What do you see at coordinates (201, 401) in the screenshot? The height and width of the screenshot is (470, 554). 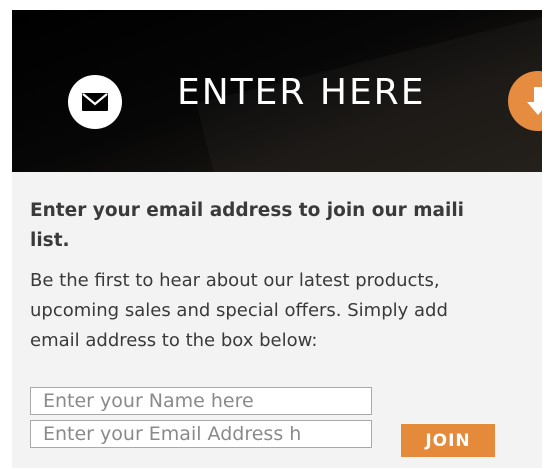 I see `name-input` at bounding box center [201, 401].